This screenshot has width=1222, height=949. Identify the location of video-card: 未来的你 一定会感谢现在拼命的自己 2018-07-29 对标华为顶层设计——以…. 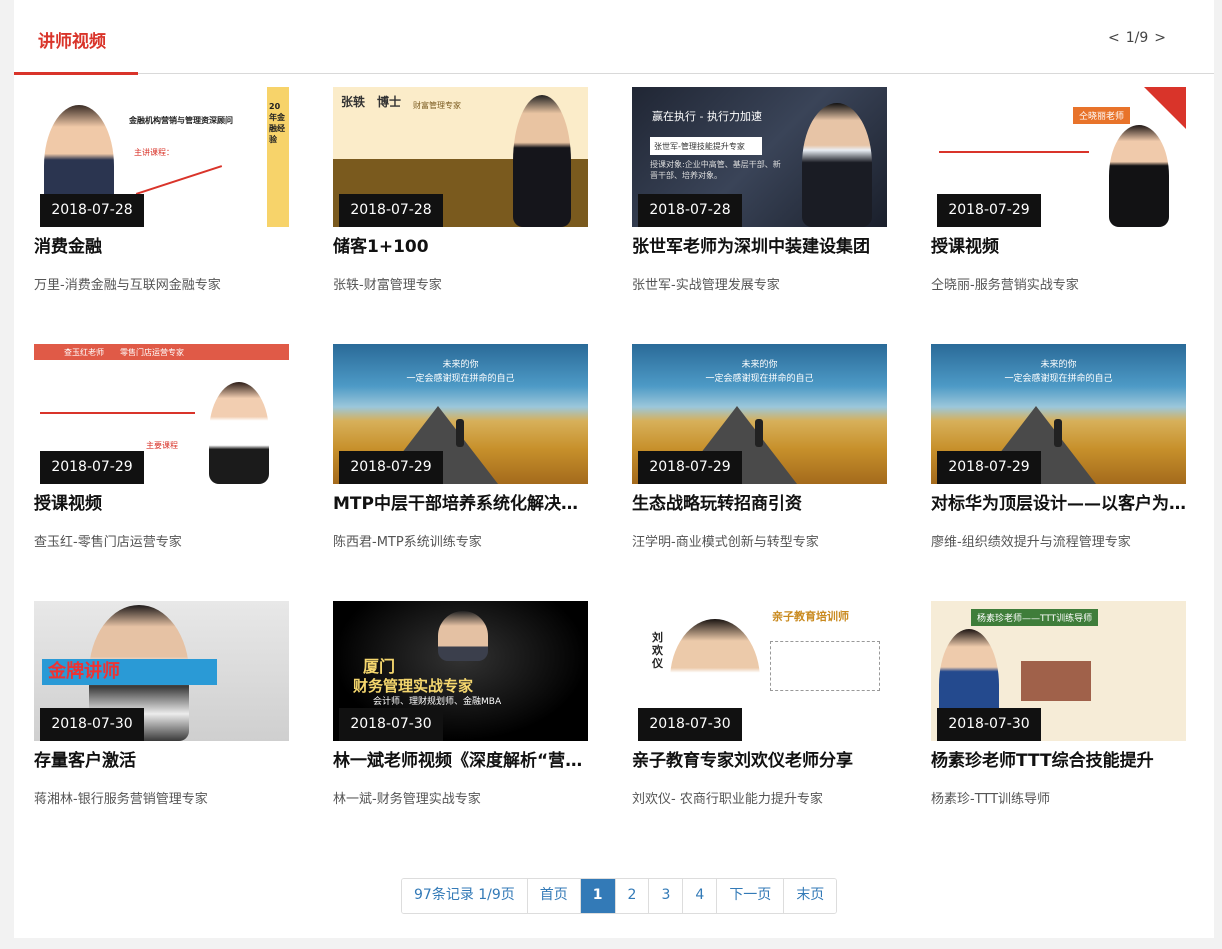
(1058, 459).